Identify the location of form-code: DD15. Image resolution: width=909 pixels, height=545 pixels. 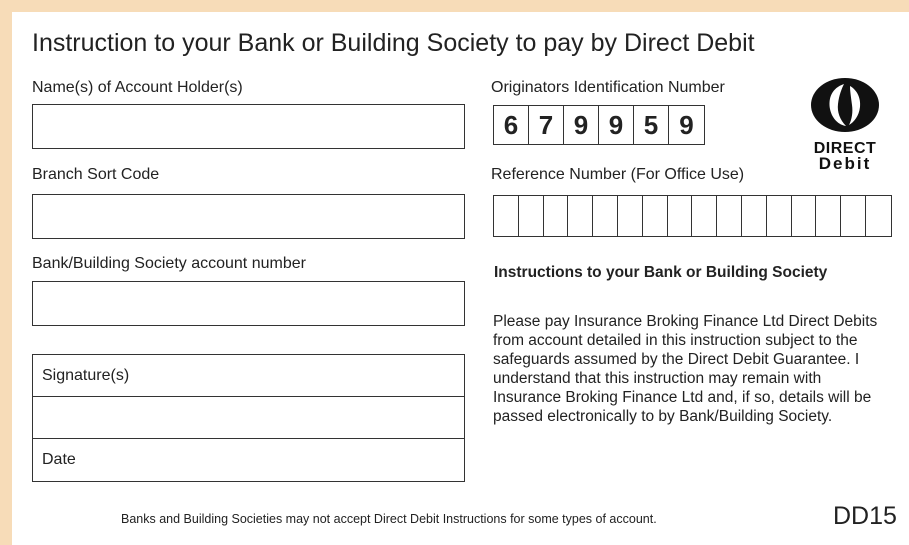
(865, 516).